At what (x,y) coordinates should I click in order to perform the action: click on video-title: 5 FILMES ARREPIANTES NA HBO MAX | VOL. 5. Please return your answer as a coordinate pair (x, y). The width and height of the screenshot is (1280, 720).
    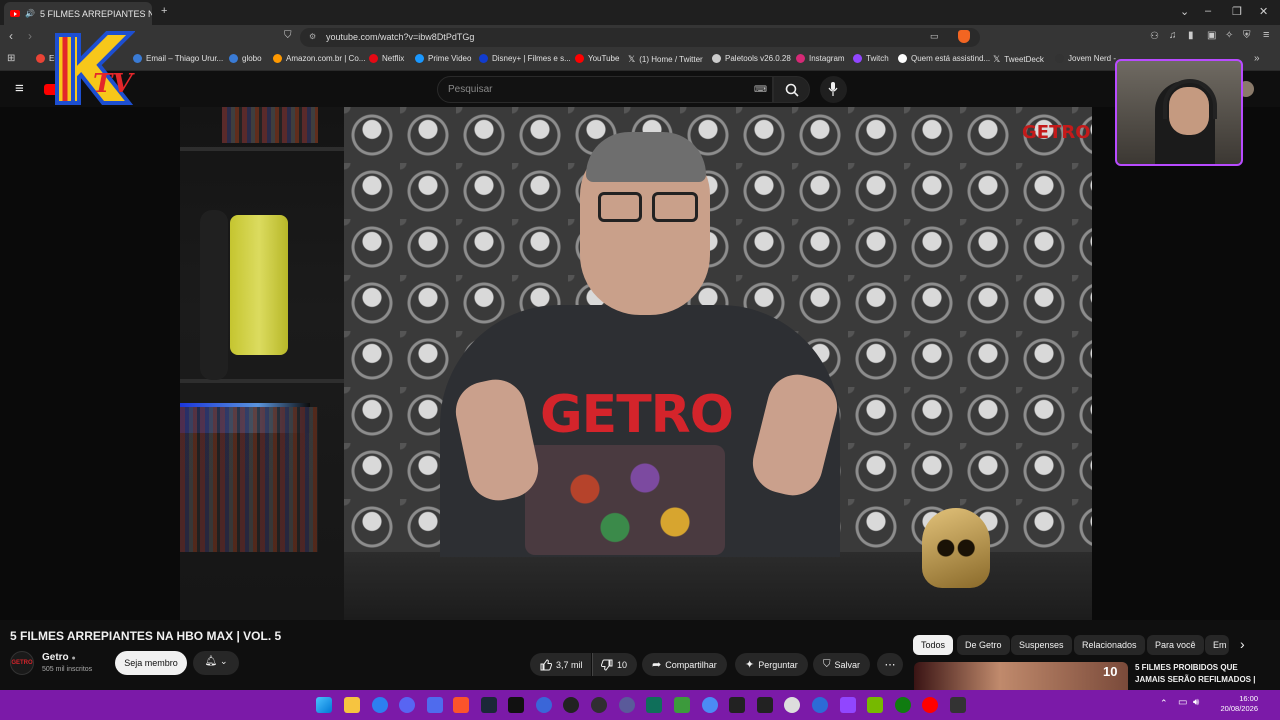
    Looking at the image, I should click on (146, 636).